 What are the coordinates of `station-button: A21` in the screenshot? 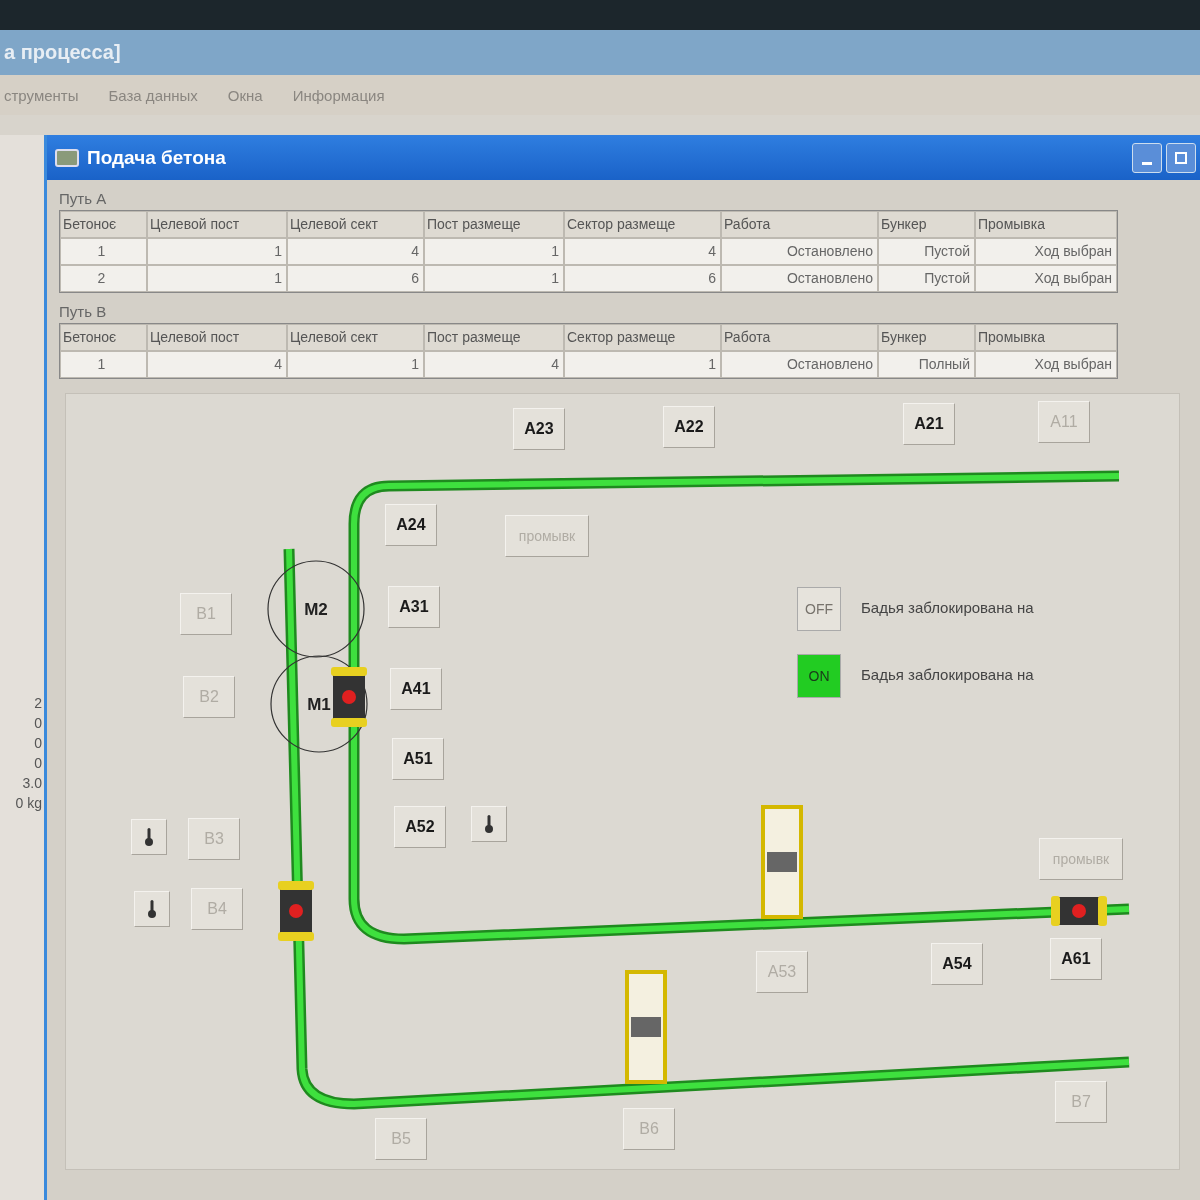 It's located at (929, 424).